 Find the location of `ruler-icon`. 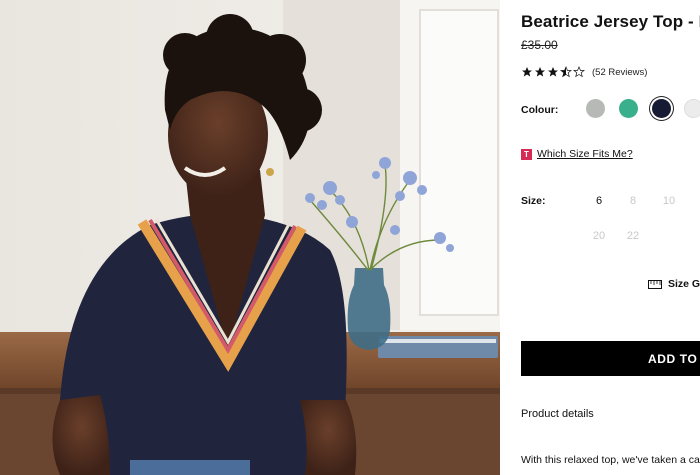

ruler-icon is located at coordinates (655, 284).